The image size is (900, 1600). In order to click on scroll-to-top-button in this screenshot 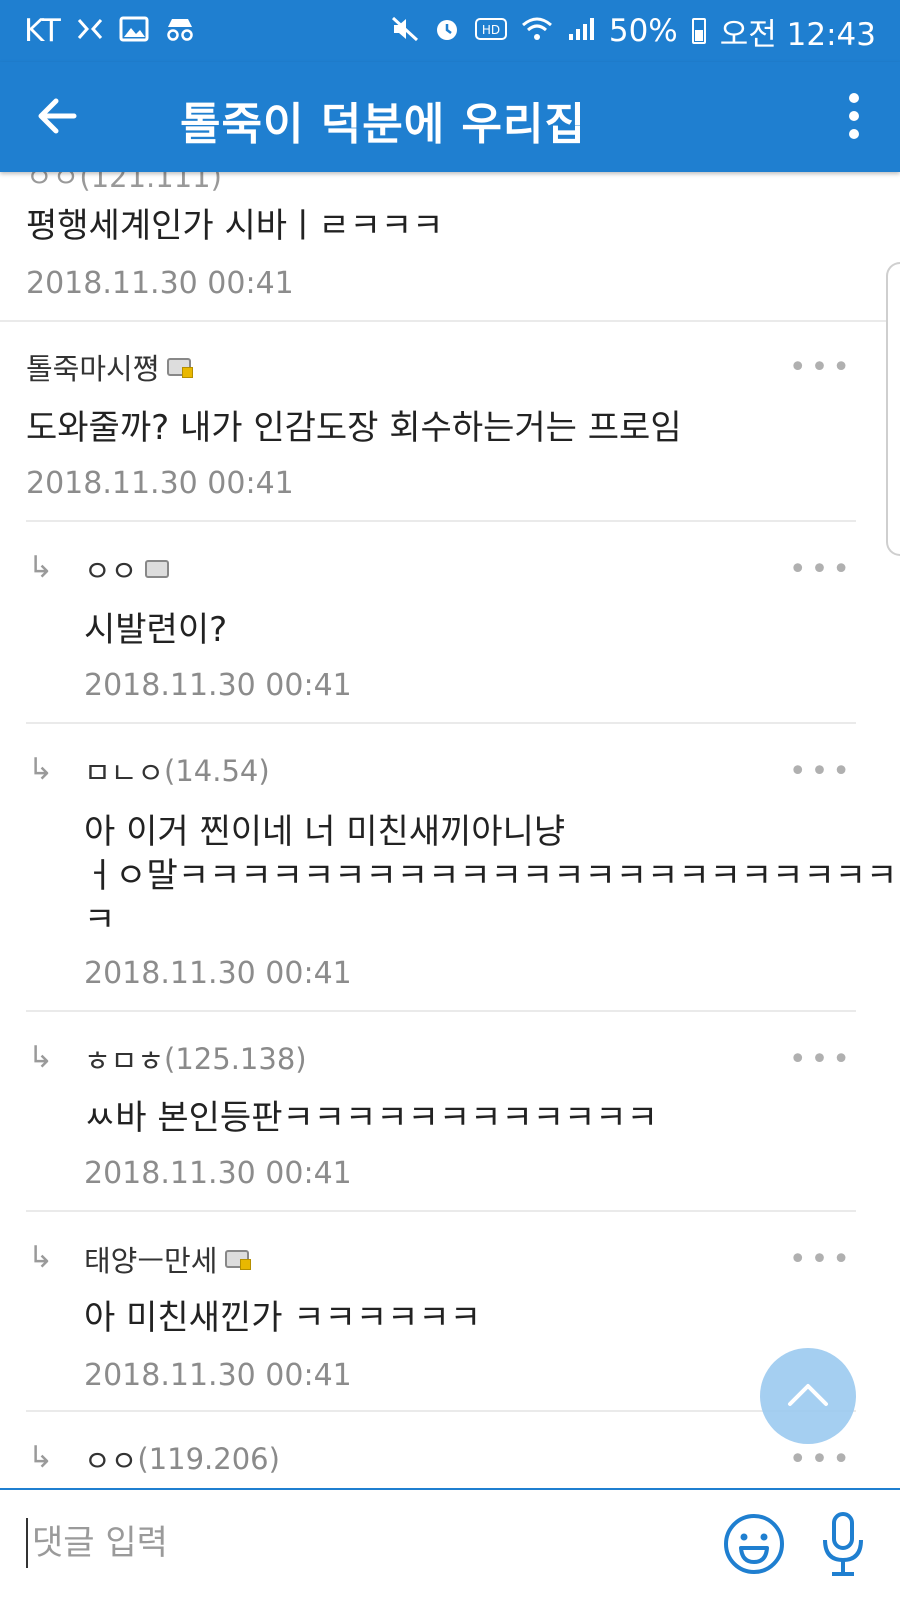, I will do `click(808, 1396)`.